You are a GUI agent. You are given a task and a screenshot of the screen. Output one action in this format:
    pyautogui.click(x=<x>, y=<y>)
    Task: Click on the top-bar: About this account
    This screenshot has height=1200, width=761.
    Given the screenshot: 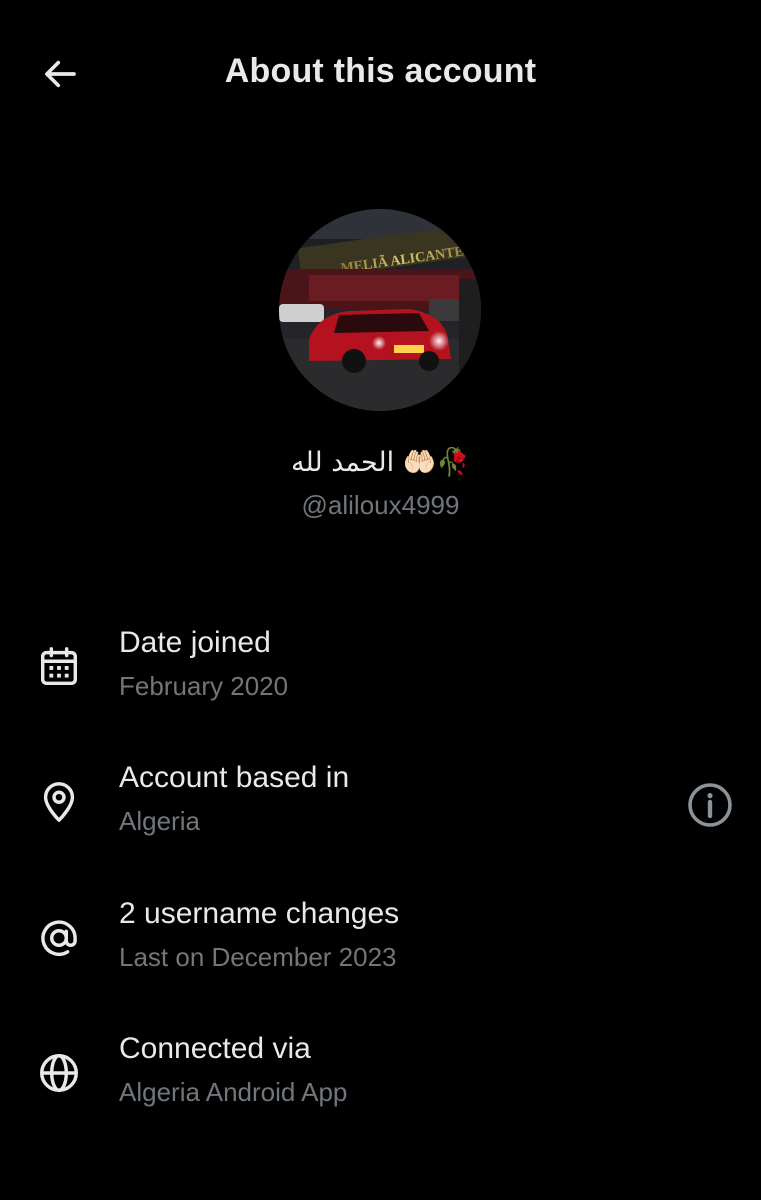 What is the action you would take?
    pyautogui.click(x=380, y=74)
    